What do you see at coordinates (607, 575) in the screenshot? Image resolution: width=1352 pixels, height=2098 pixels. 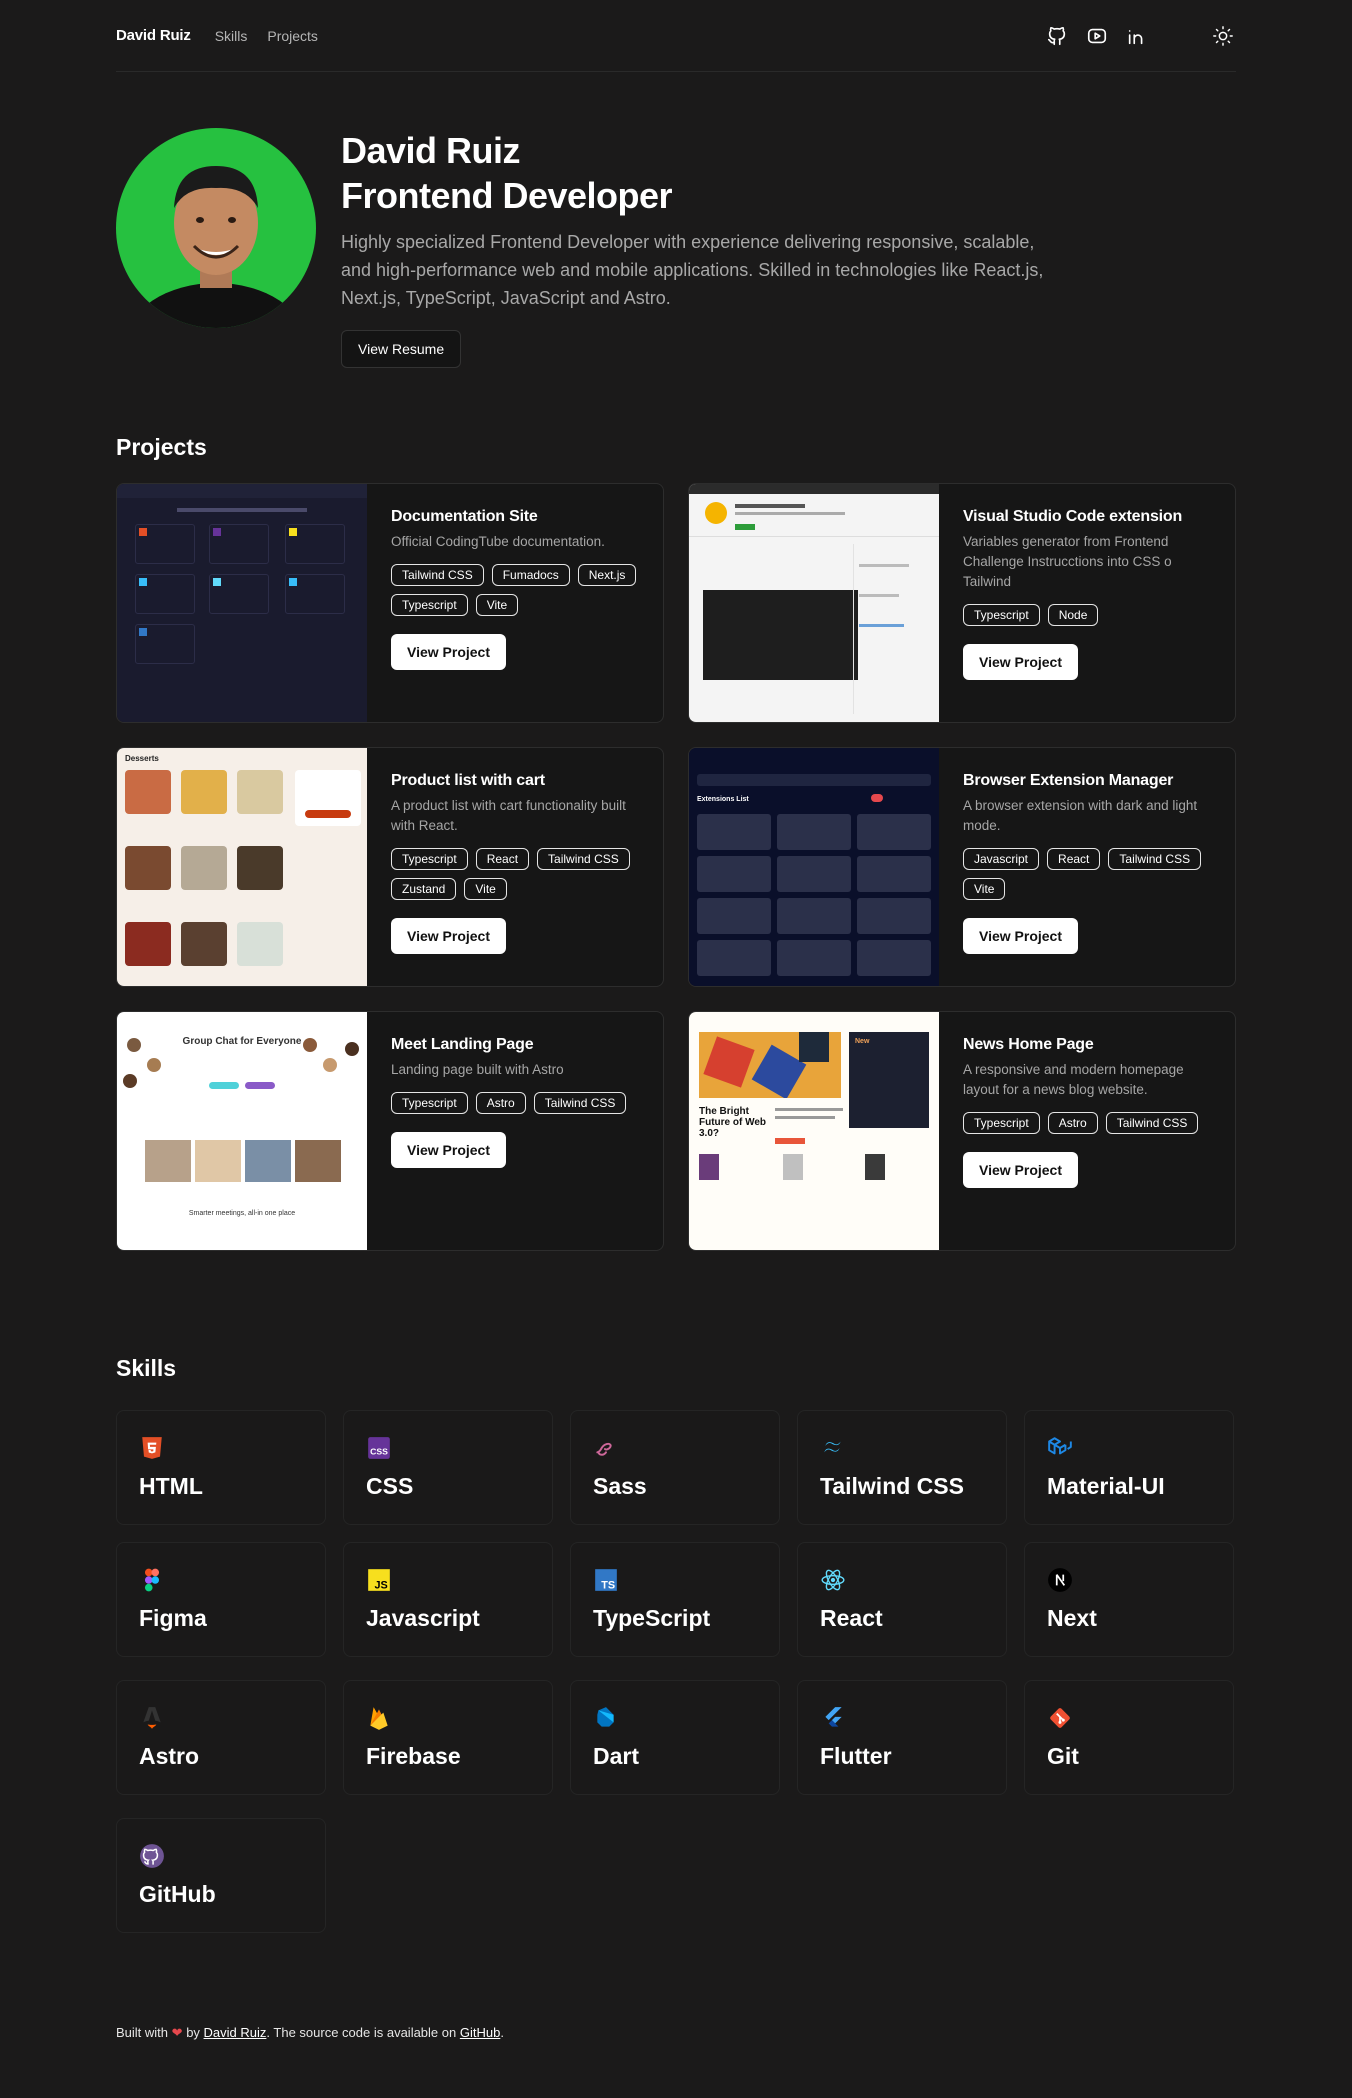 I see `tag: Next.js` at bounding box center [607, 575].